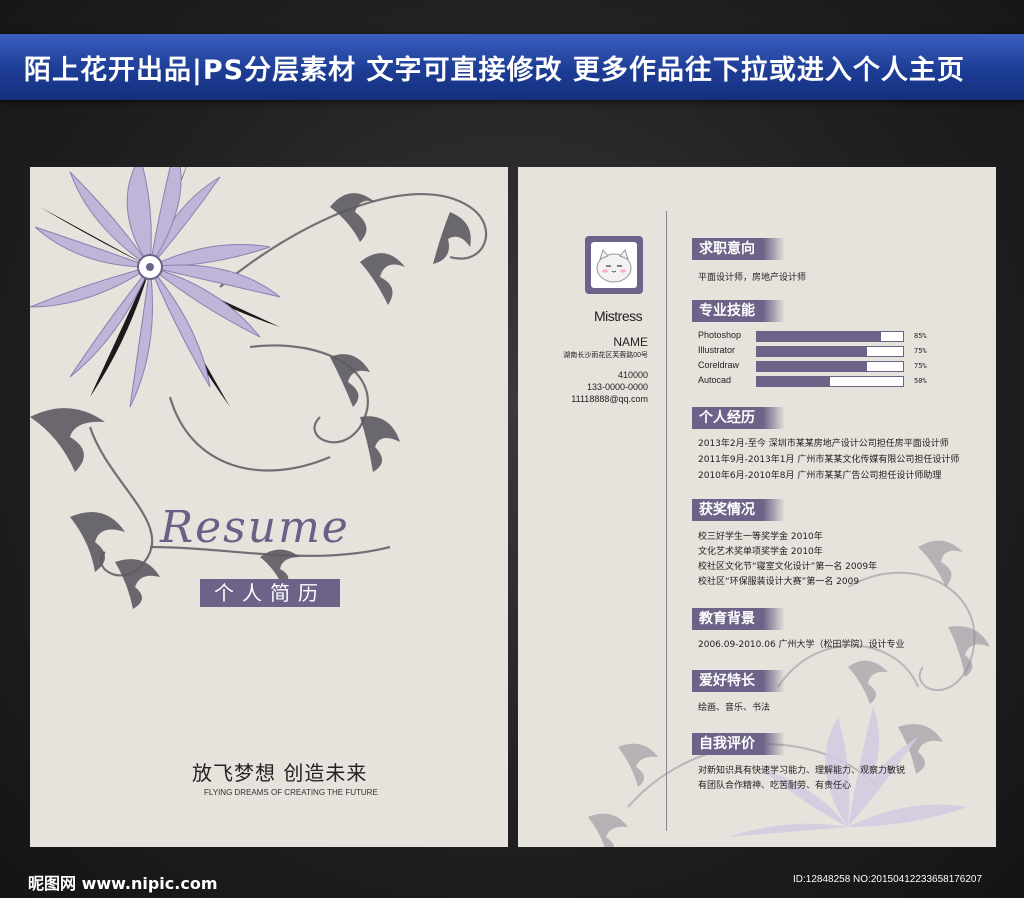  I want to click on nickname: Mistress, so click(618, 316).